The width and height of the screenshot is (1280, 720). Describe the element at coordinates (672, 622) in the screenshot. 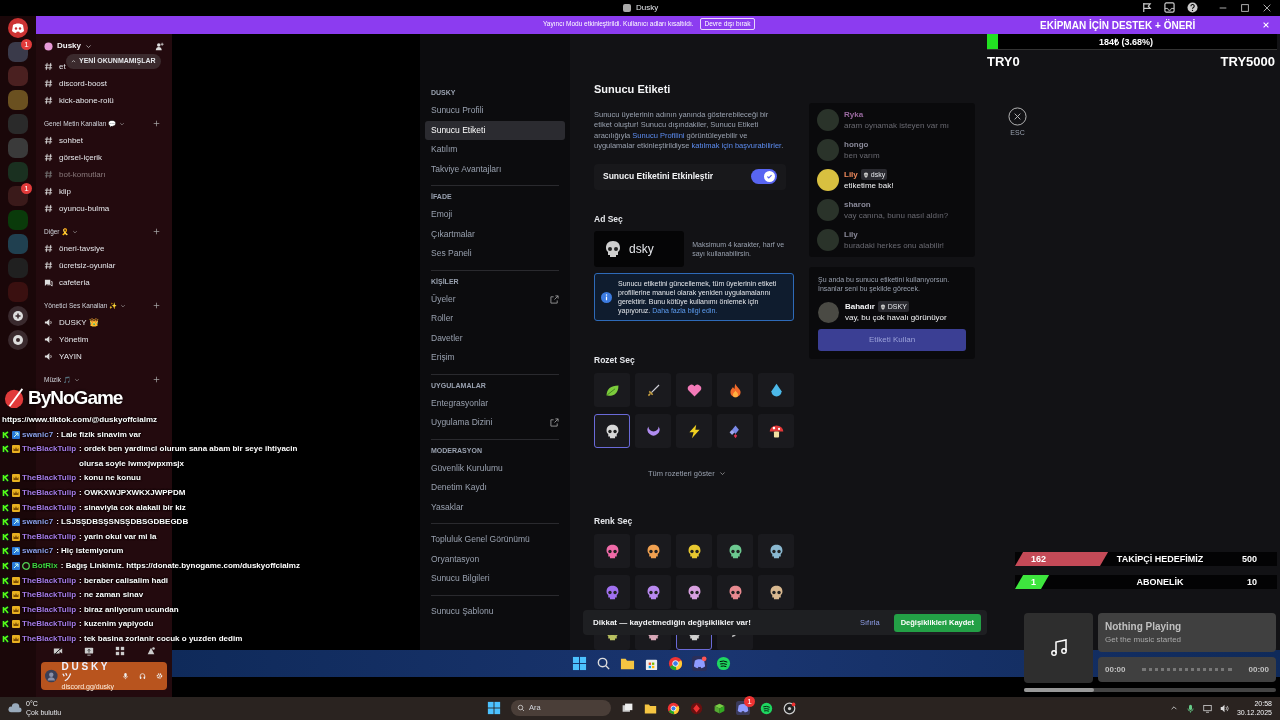

I see `warning-text: Dikkat — kaydetmediğin değişiklikler var!` at that location.